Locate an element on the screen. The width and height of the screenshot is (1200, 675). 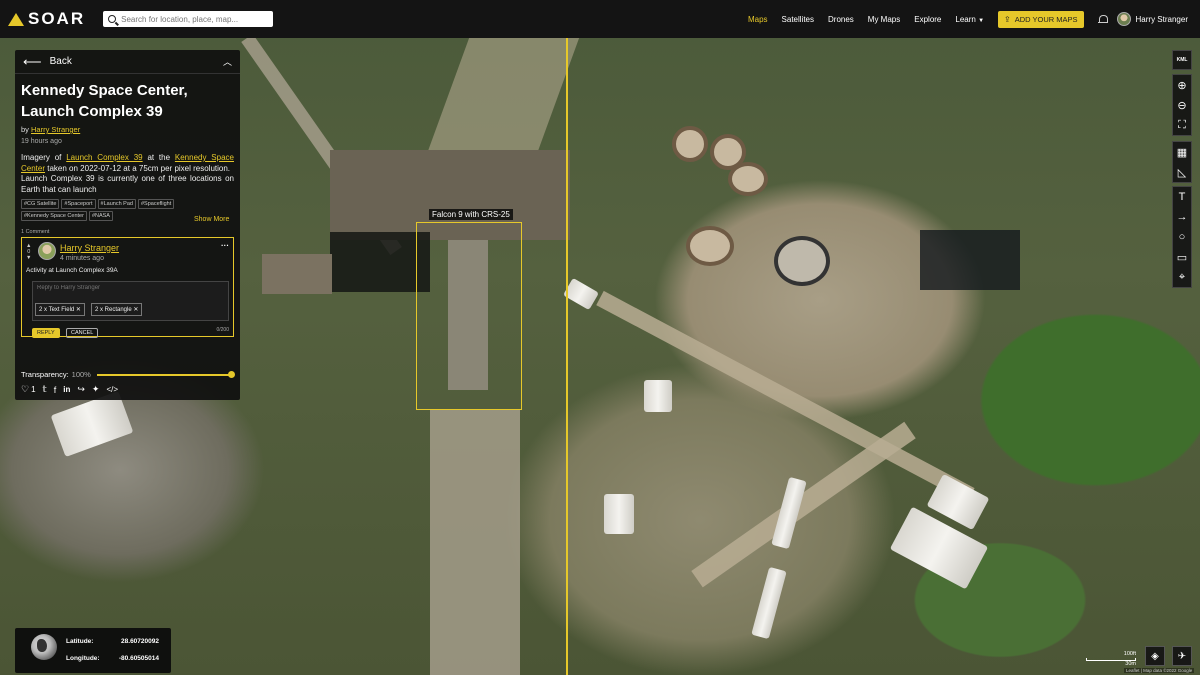
hangar-building is located at coordinates (92, 424).